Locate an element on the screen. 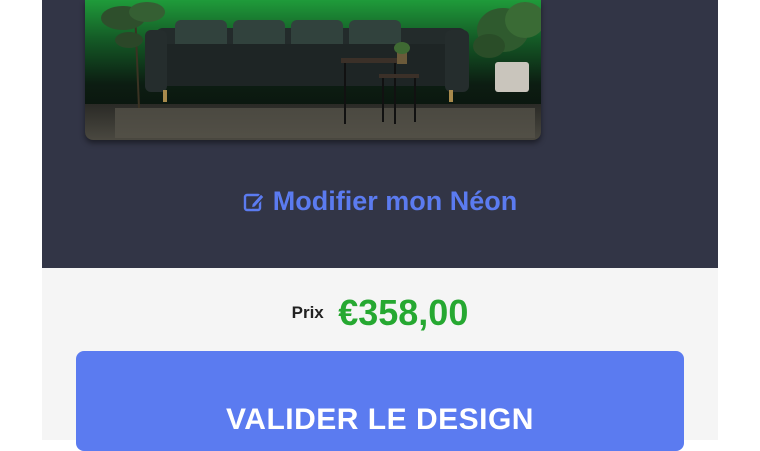  modify-neon-link: Modifier mon Néon is located at coordinates (380, 203).